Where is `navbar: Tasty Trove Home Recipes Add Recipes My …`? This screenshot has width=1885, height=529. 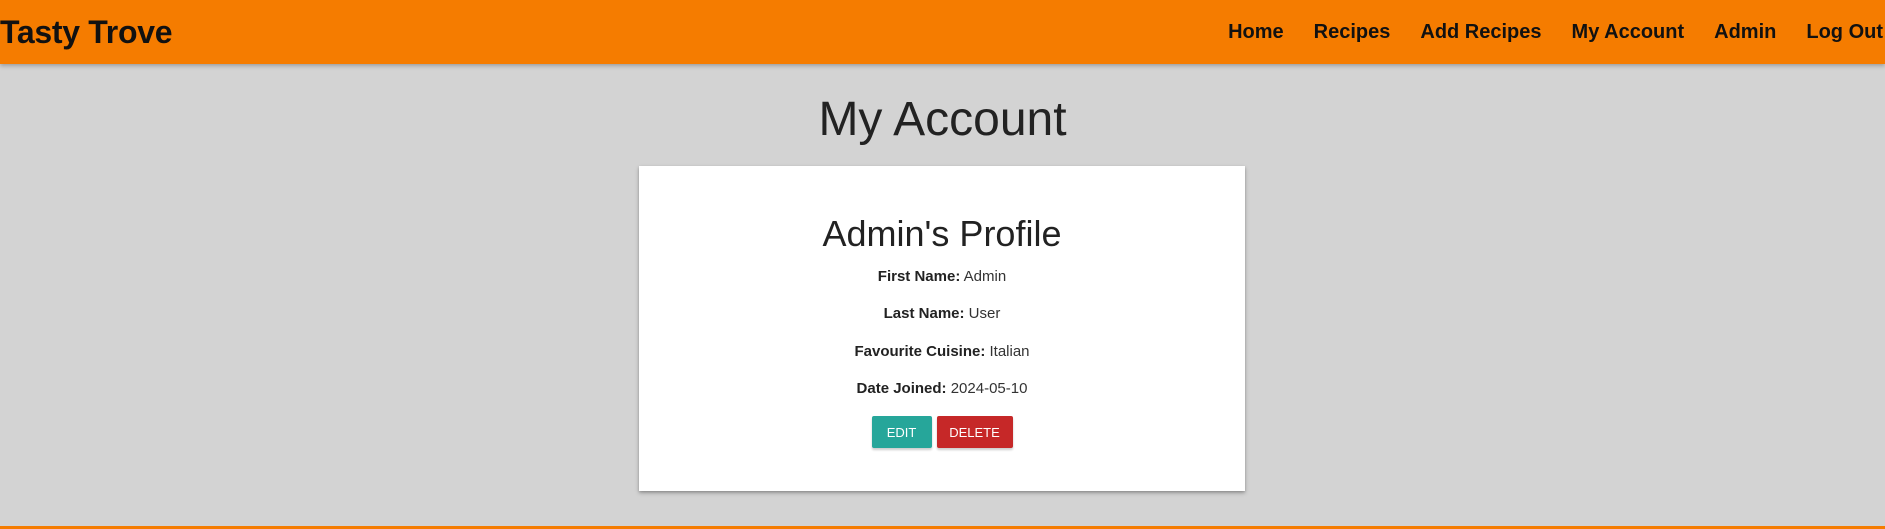 navbar: Tasty Trove Home Recipes Add Recipes My … is located at coordinates (942, 32).